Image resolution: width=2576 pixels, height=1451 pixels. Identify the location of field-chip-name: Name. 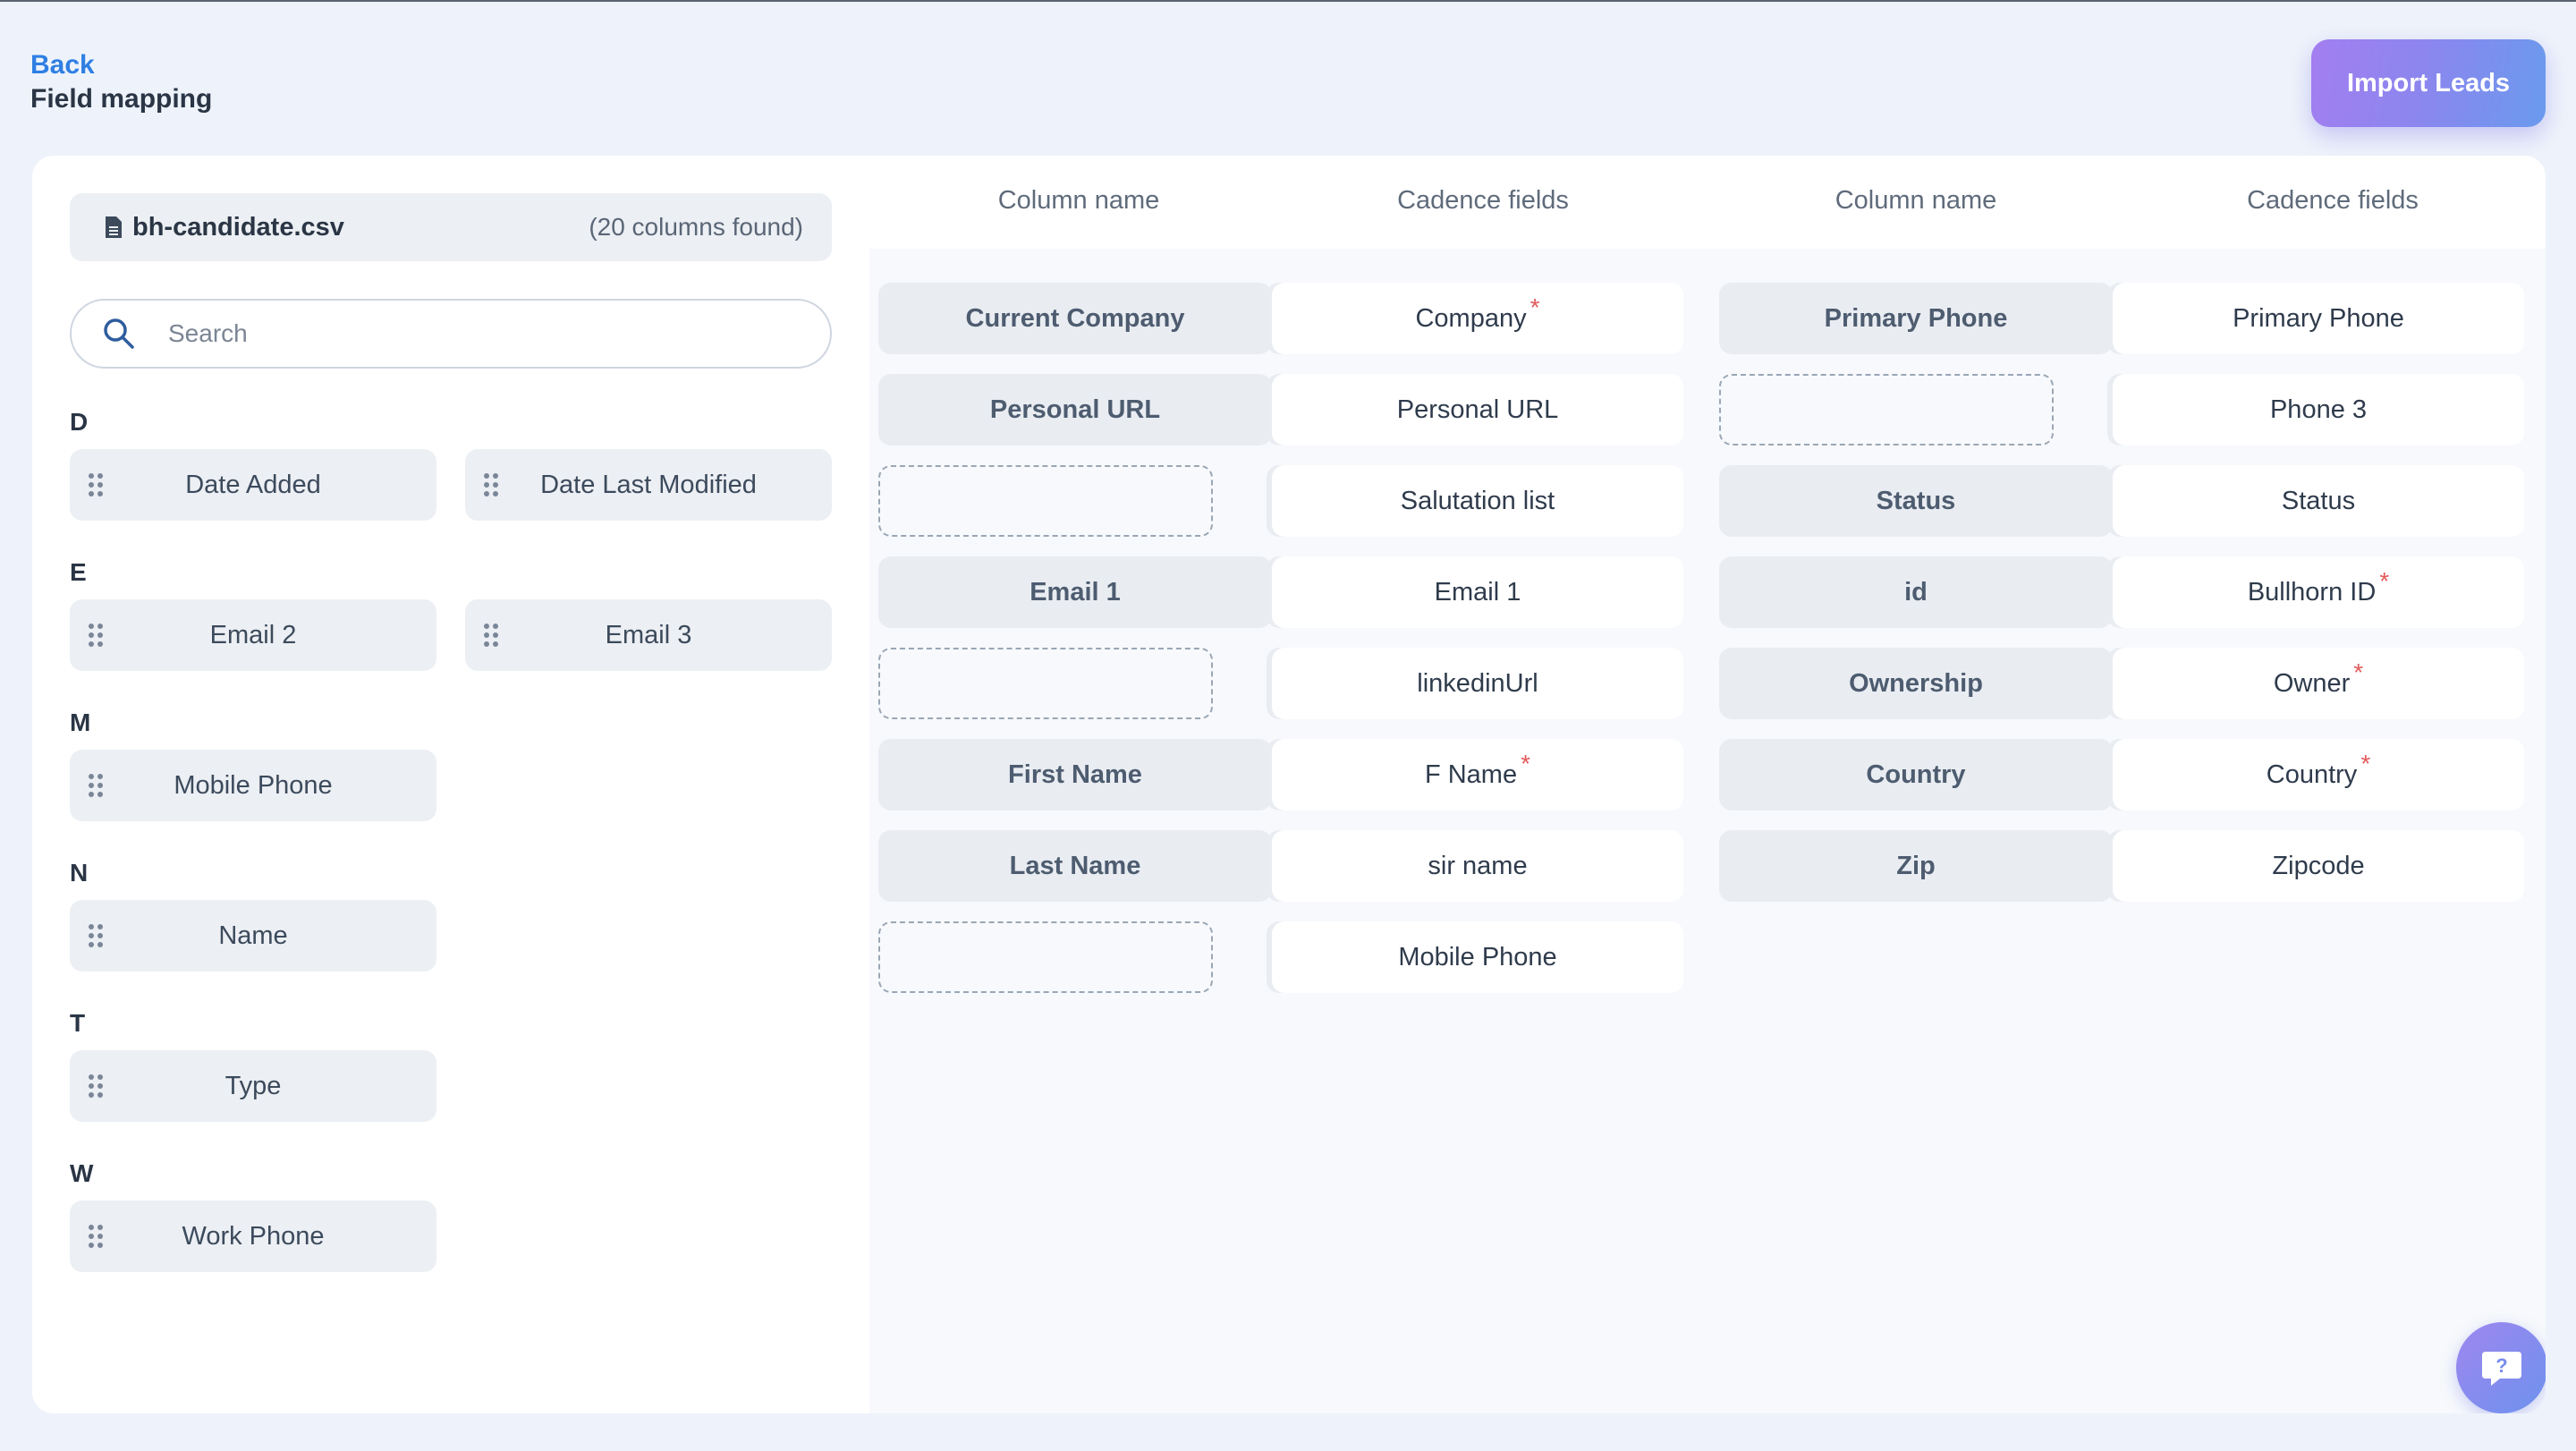
(253, 936).